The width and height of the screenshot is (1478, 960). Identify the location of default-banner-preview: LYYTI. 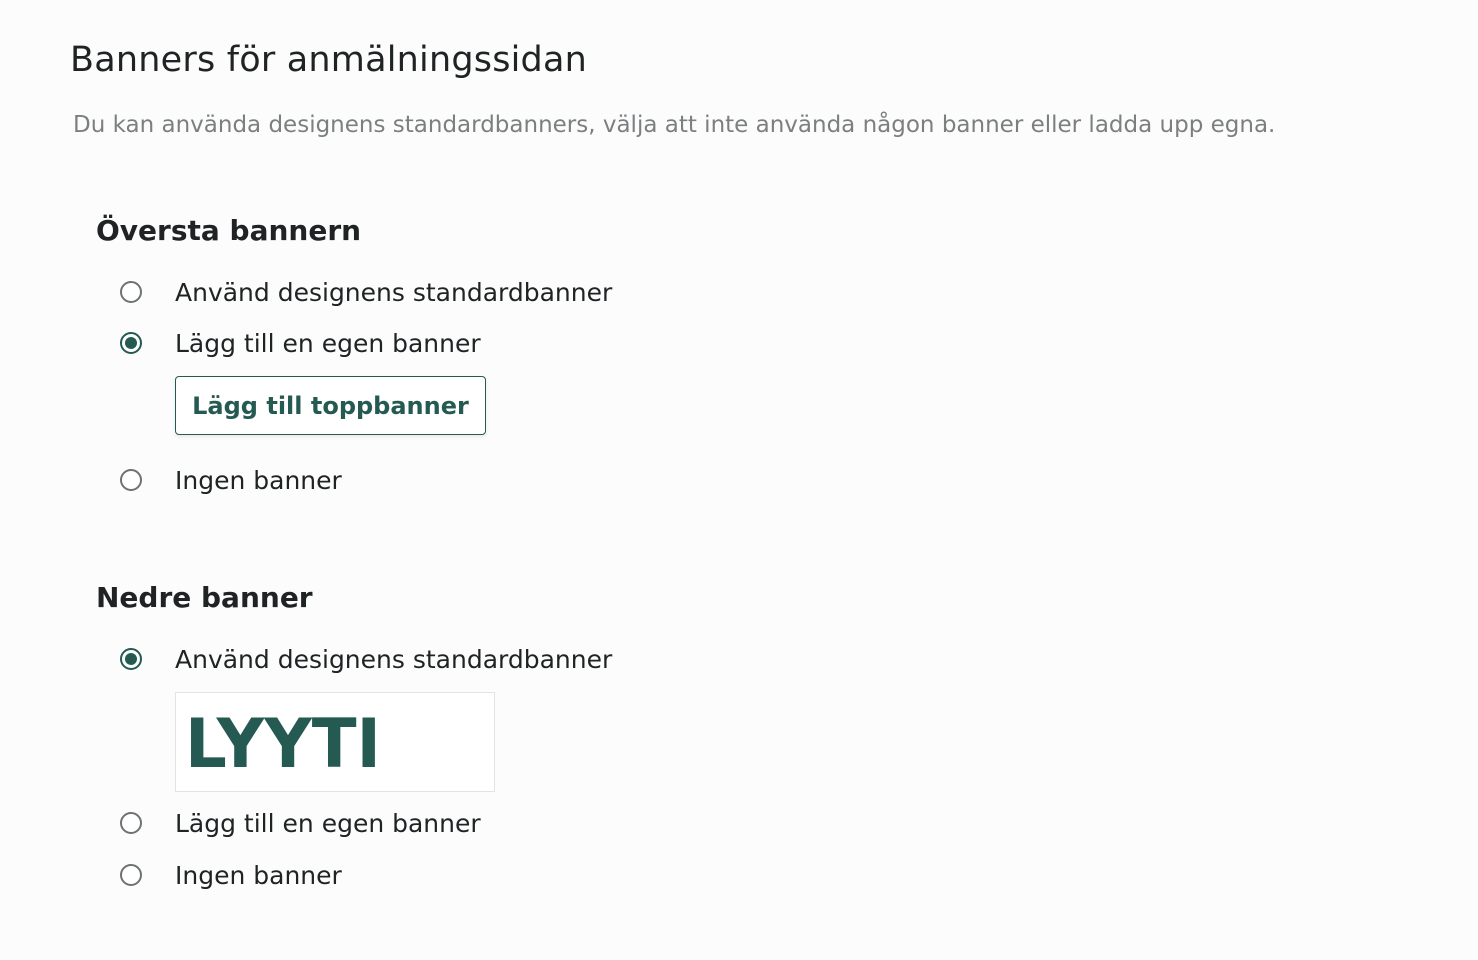
(335, 742).